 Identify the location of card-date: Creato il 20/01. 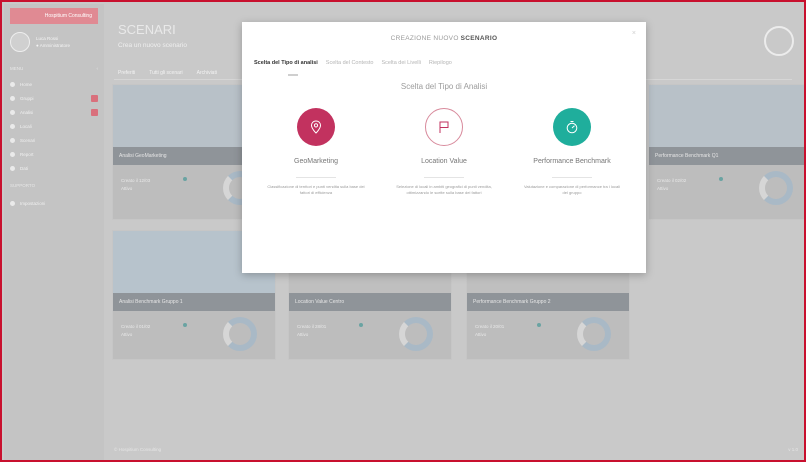
(490, 326).